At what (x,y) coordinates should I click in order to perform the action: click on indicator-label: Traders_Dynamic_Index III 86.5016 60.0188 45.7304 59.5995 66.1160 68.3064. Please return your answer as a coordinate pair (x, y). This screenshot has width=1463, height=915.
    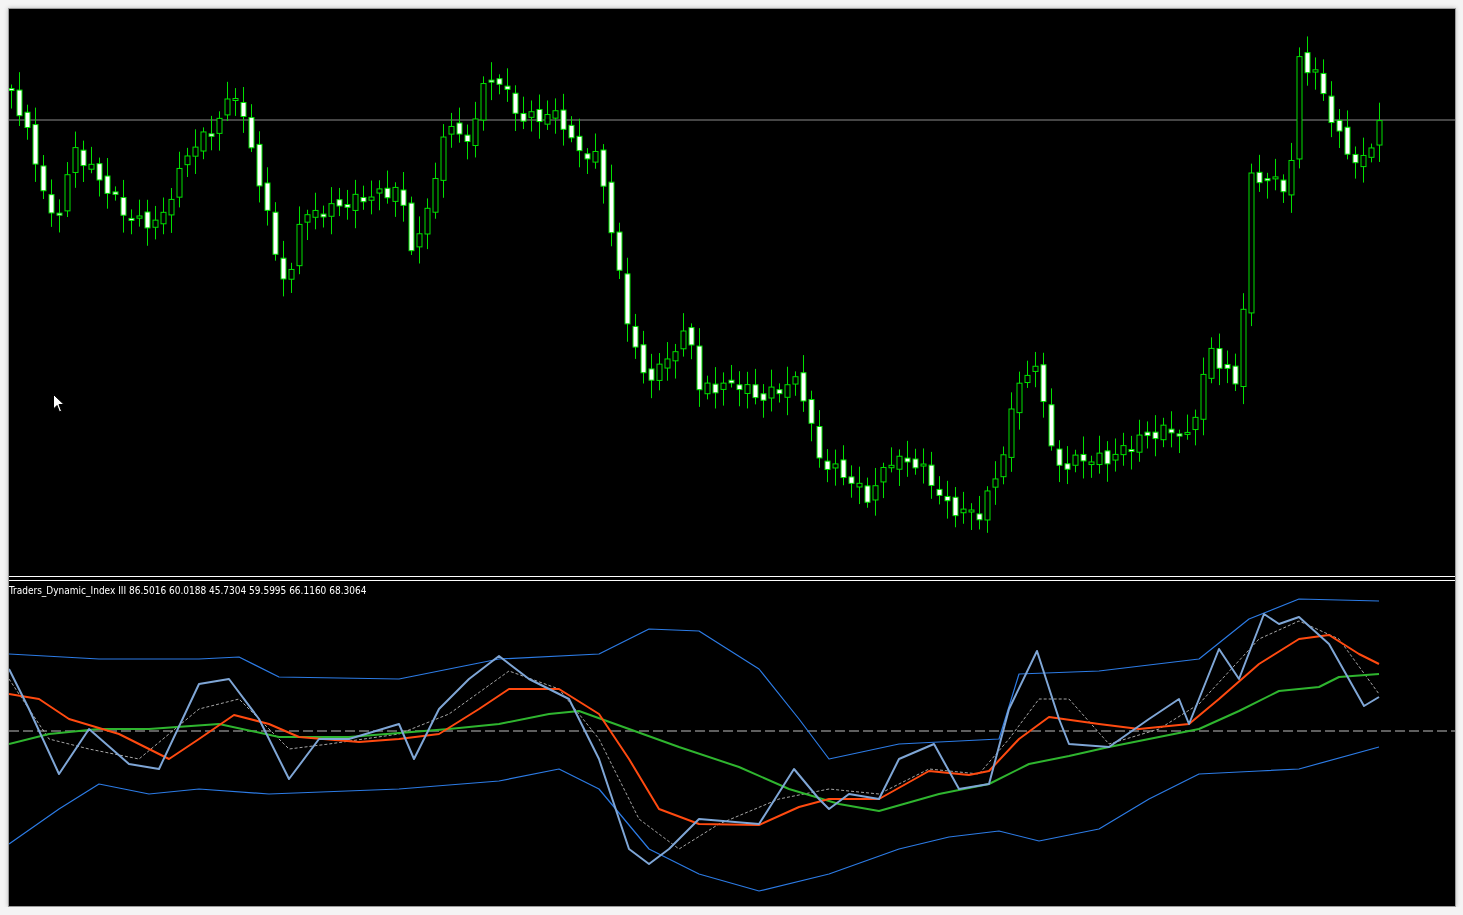
    Looking at the image, I should click on (188, 590).